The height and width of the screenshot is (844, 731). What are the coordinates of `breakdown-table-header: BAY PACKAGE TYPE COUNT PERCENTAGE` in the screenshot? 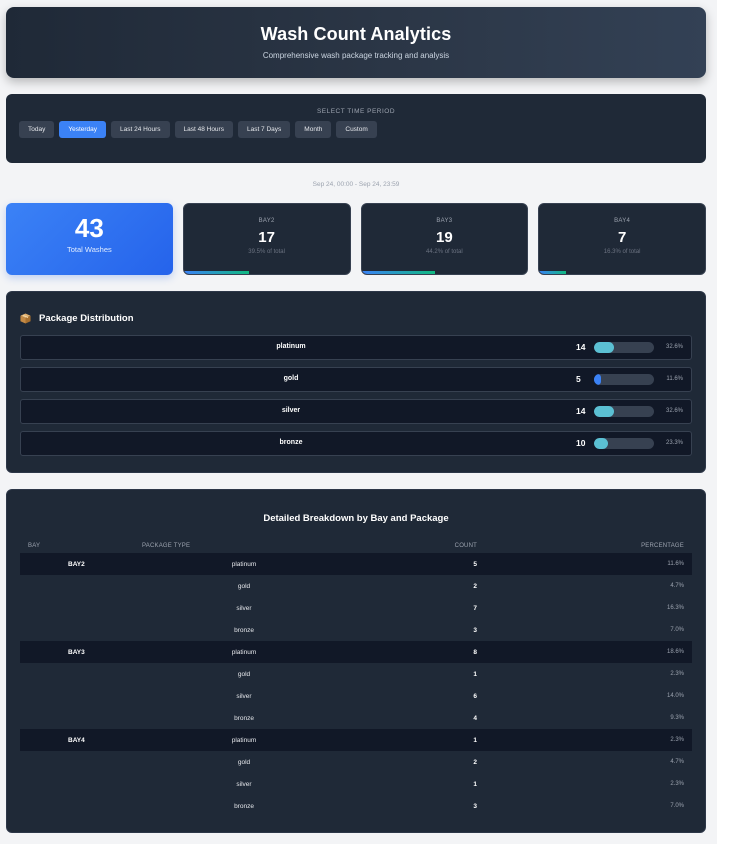 It's located at (356, 545).